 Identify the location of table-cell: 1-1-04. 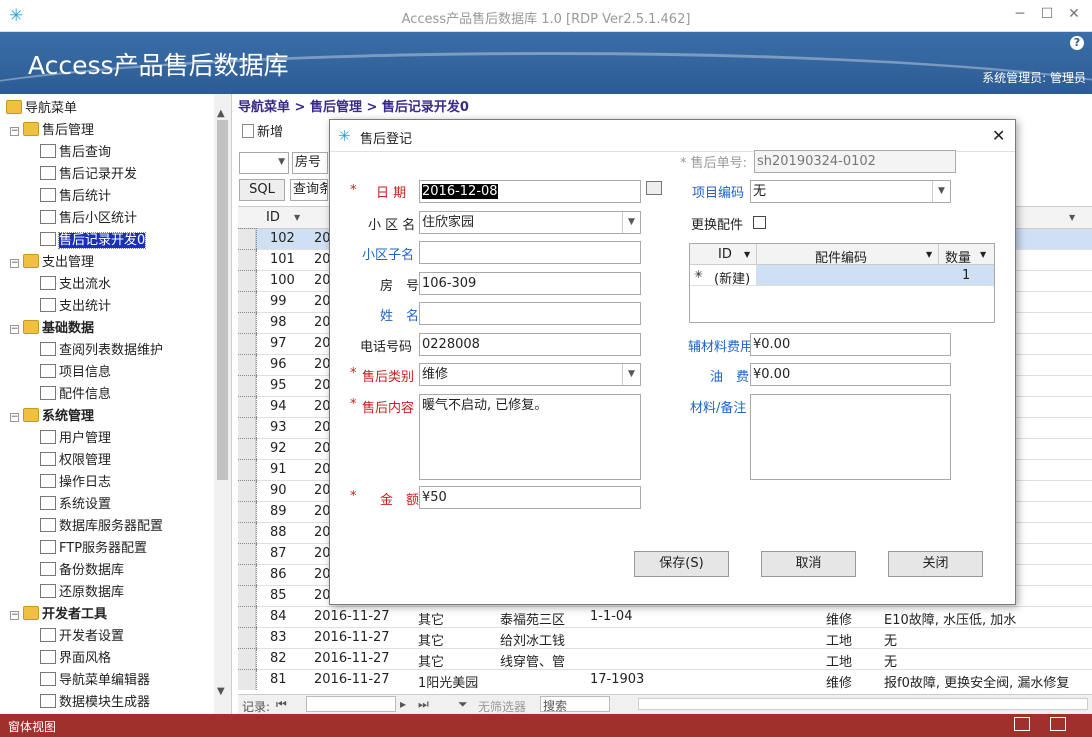
(611, 616).